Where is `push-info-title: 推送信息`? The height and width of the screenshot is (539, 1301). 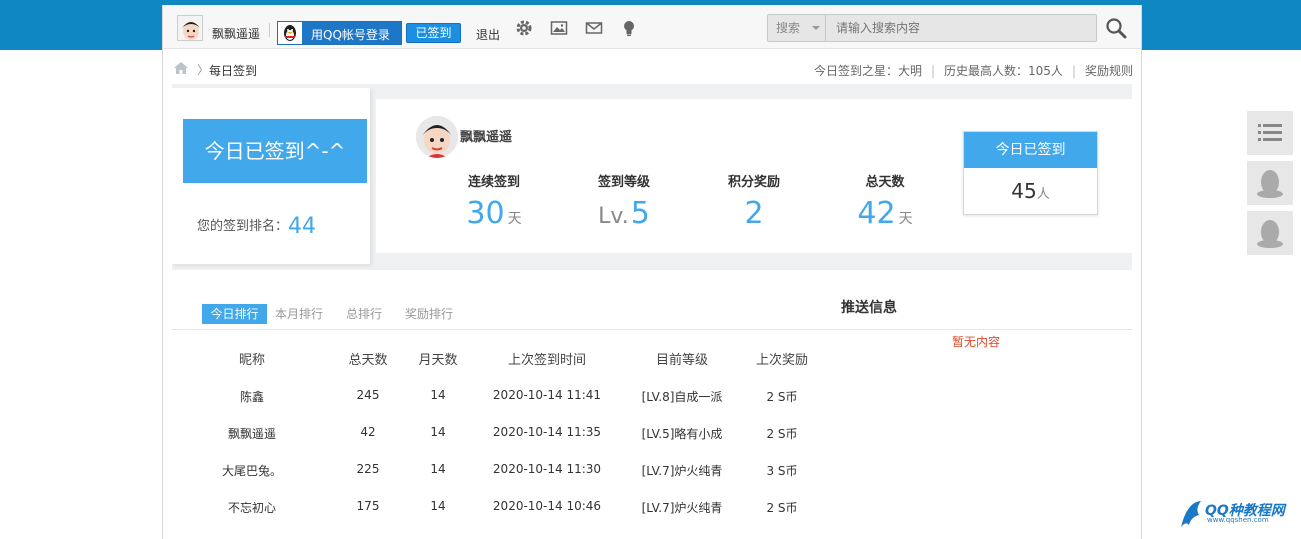
push-info-title: 推送信息 is located at coordinates (869, 308).